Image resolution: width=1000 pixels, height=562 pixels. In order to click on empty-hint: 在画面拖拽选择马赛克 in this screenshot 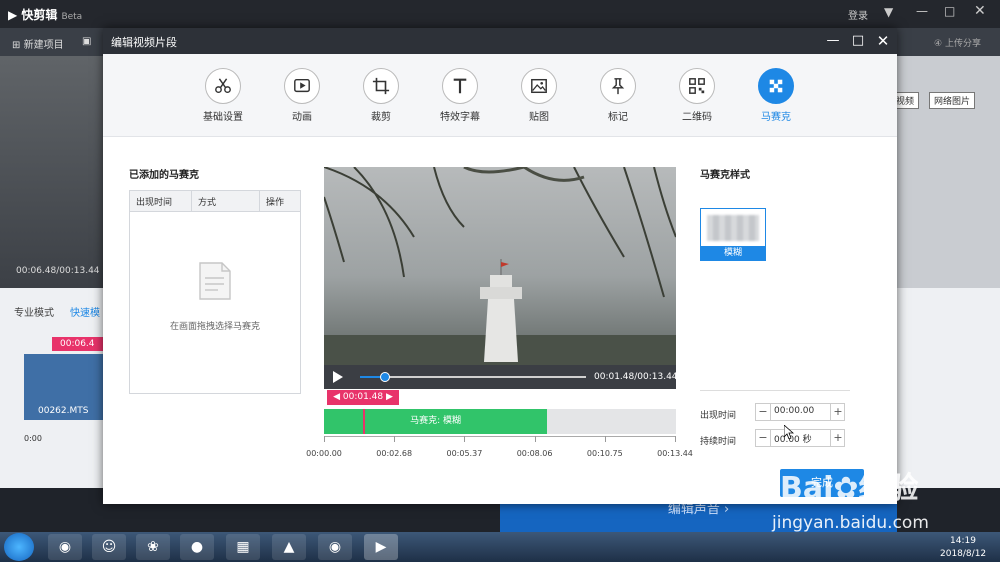, I will do `click(214, 327)`.